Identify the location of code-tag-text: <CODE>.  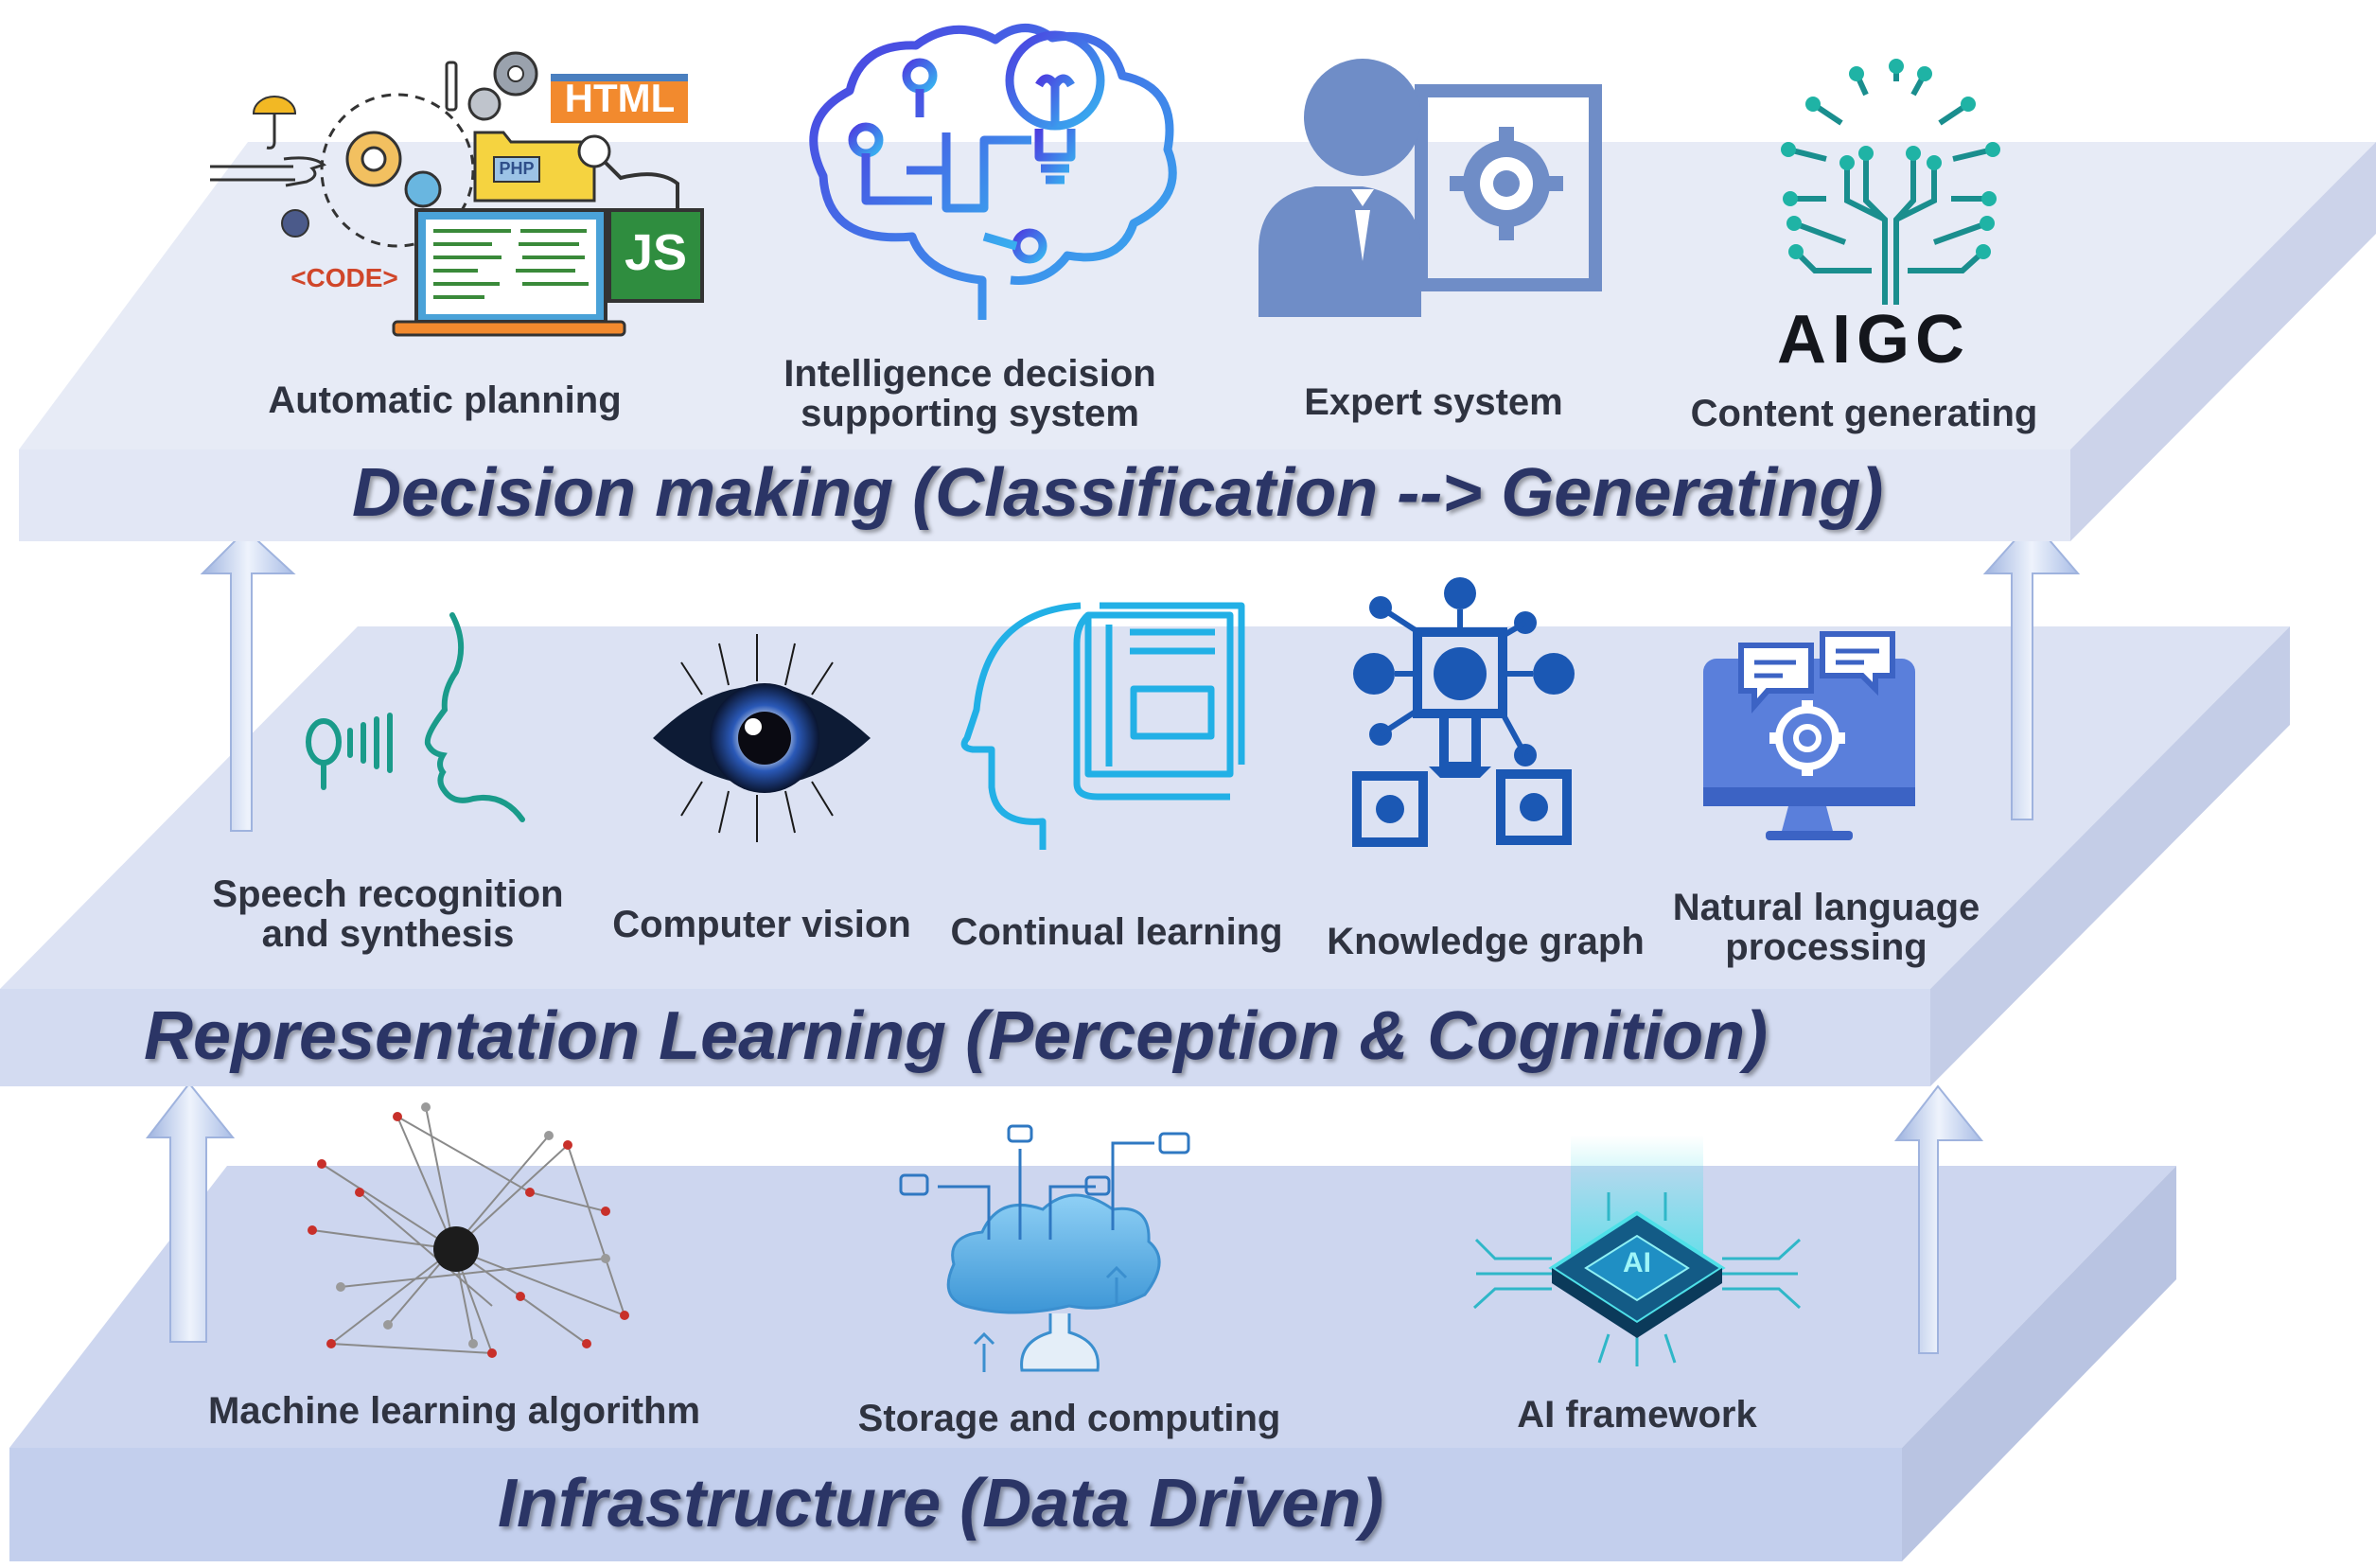
(344, 277).